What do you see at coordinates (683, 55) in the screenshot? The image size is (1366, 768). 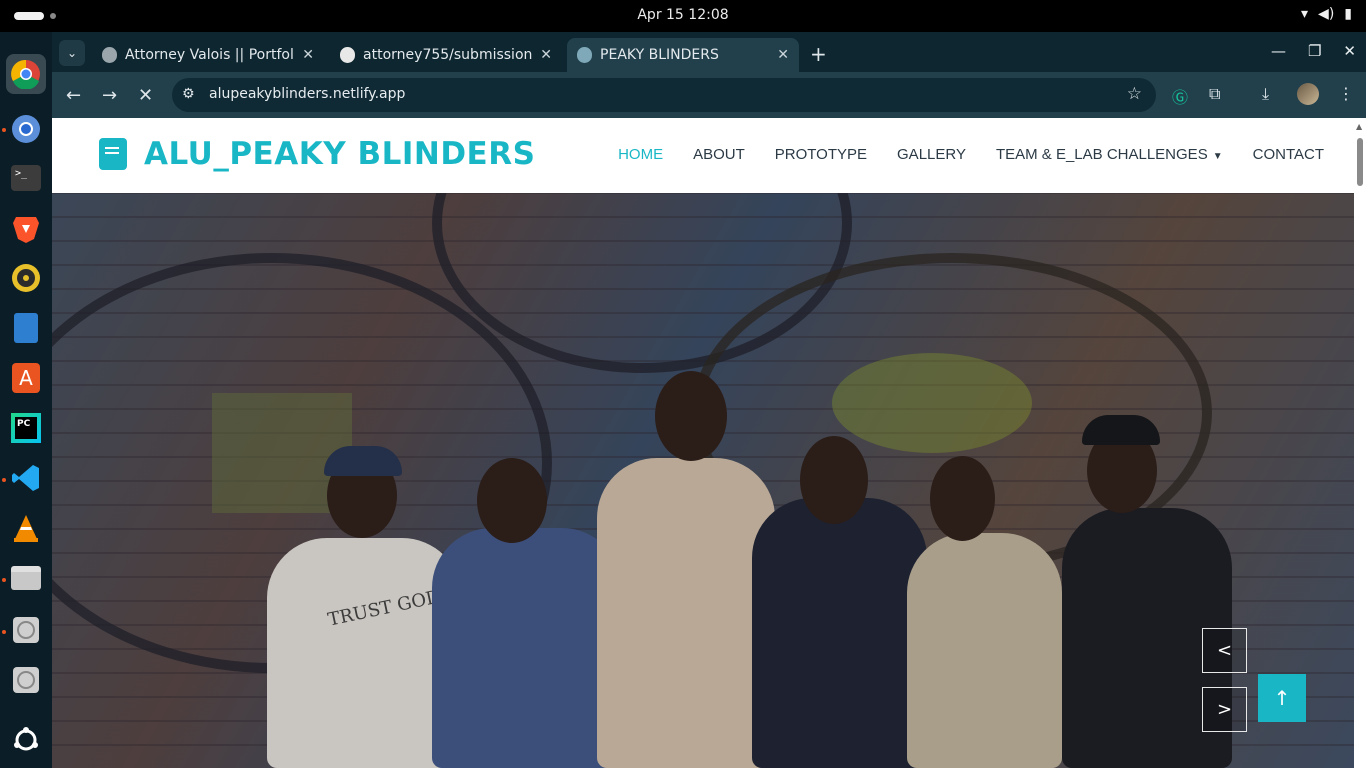 I see `tab-peaky-blinders: PEAKY BLINDERS ✕` at bounding box center [683, 55].